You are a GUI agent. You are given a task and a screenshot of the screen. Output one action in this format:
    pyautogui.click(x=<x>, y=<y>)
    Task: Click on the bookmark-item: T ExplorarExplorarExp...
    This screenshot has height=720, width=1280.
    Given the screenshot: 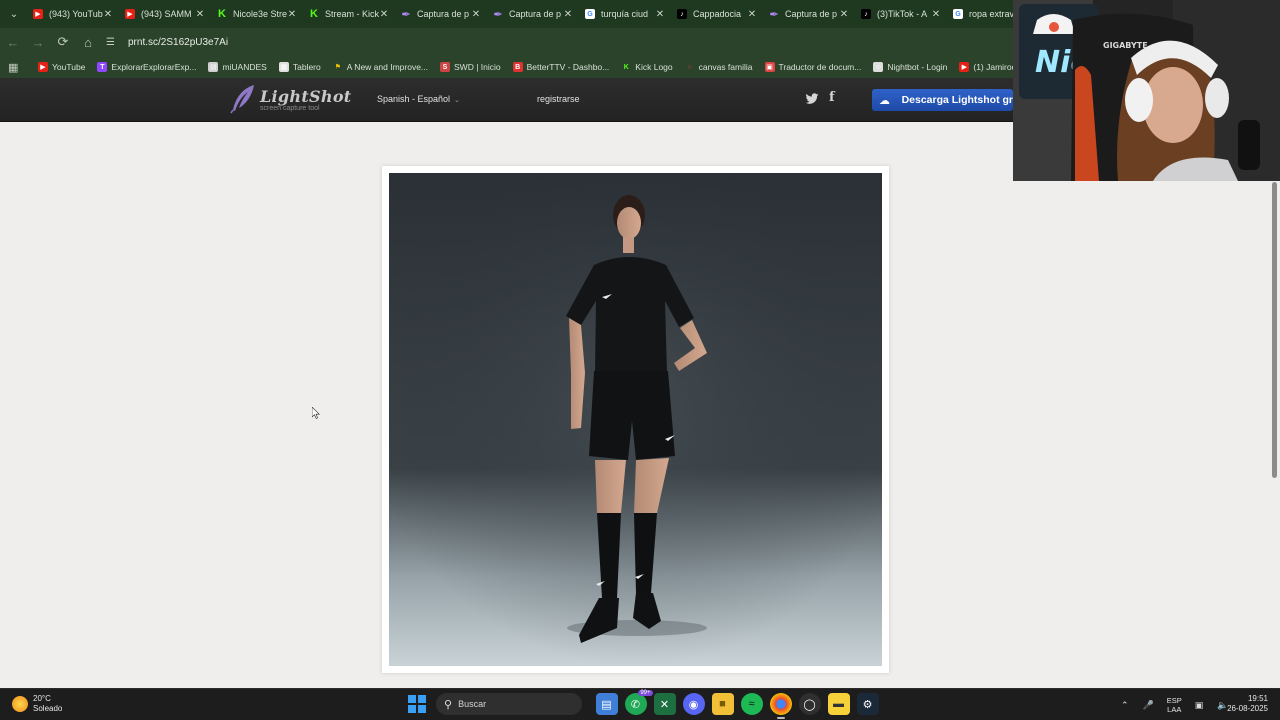 What is the action you would take?
    pyautogui.click(x=146, y=67)
    